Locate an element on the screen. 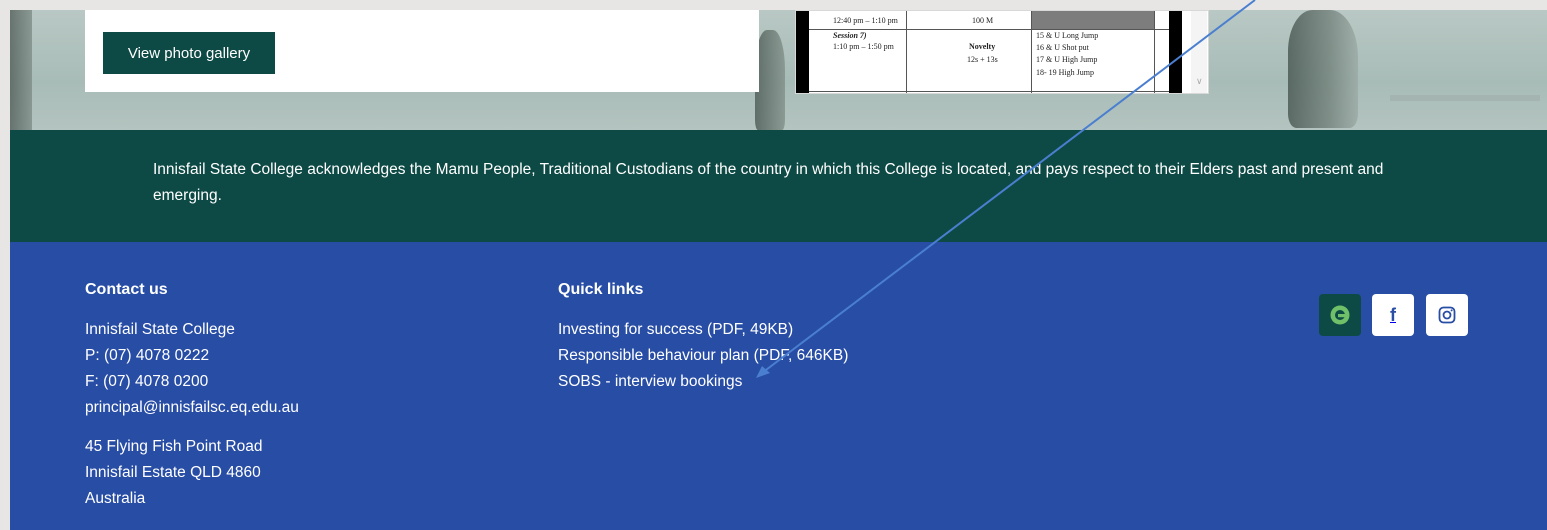 The width and height of the screenshot is (1547, 530). instagram-glyph is located at coordinates (1447, 315).